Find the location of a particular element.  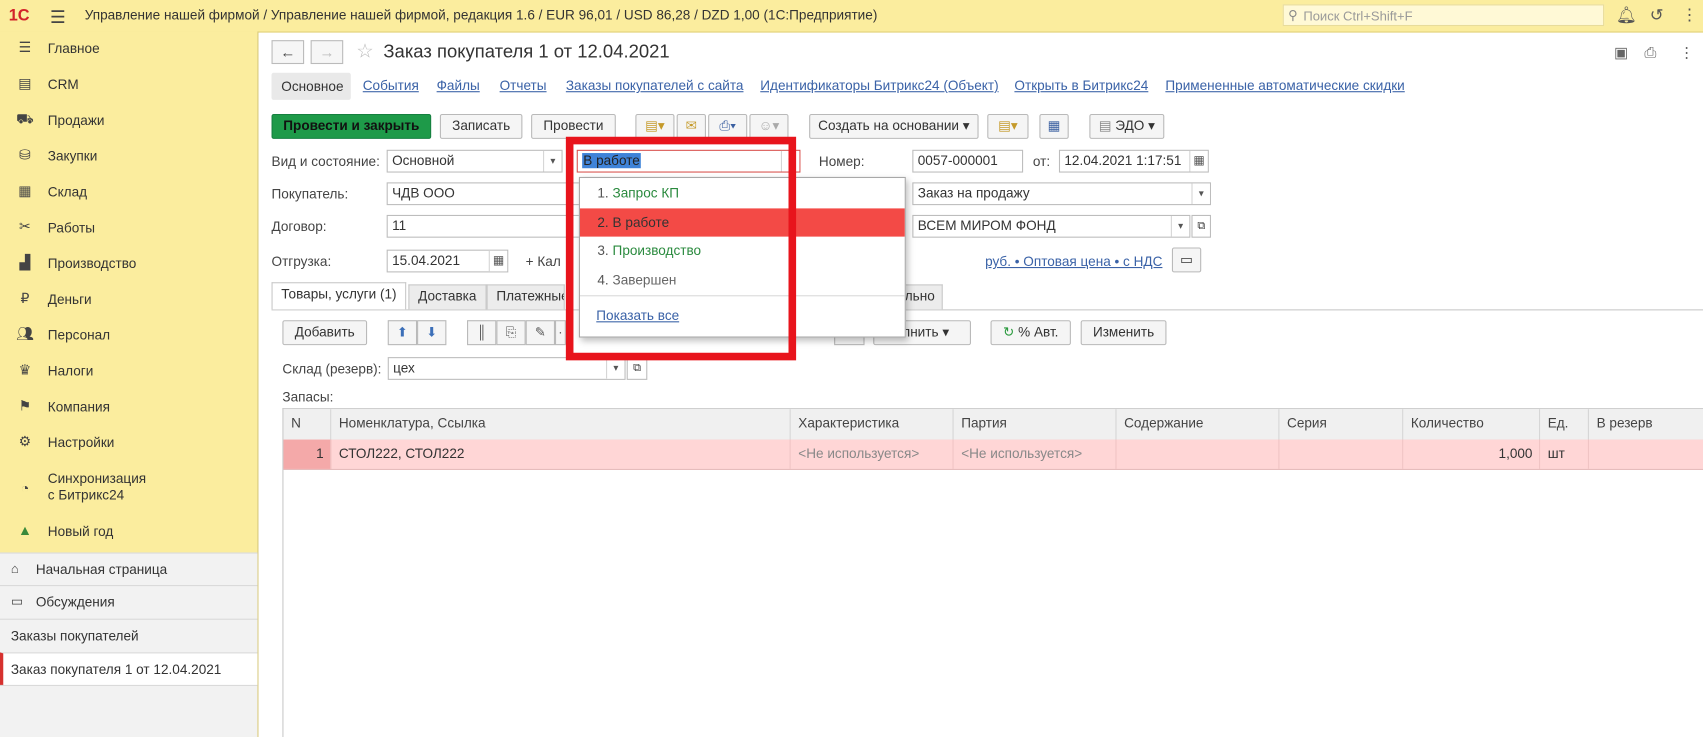

tab-reports: Отчеты is located at coordinates (523, 85).